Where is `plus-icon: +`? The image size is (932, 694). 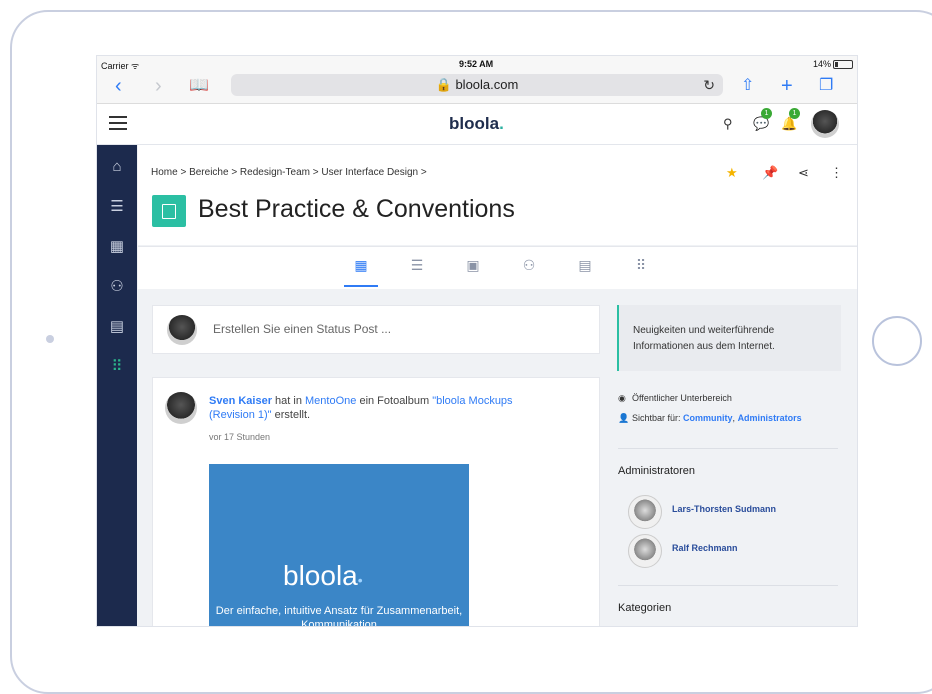
plus-icon: + is located at coordinates (787, 86).